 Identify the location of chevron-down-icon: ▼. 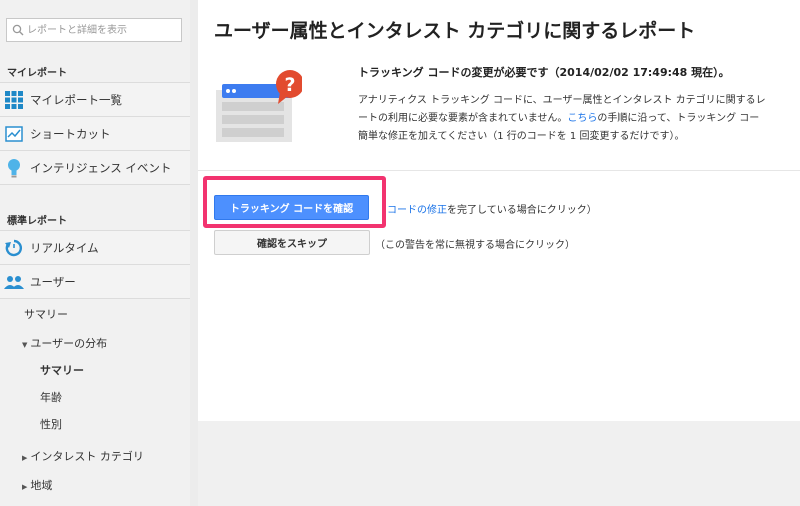
(25, 345).